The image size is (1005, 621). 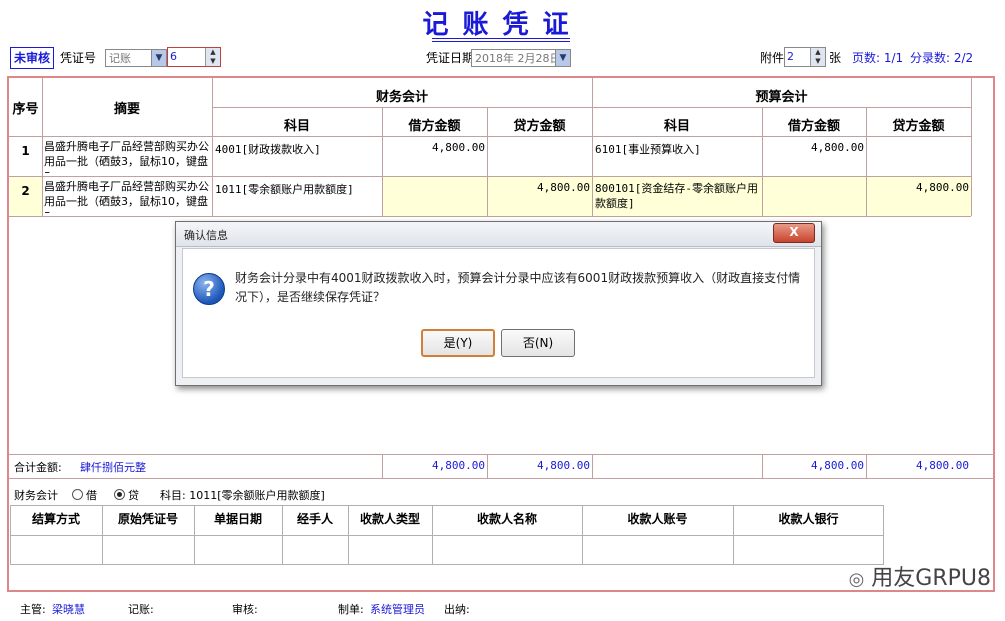 I want to click on col-header-bud-credit: 贷方金额, so click(x=918, y=126).